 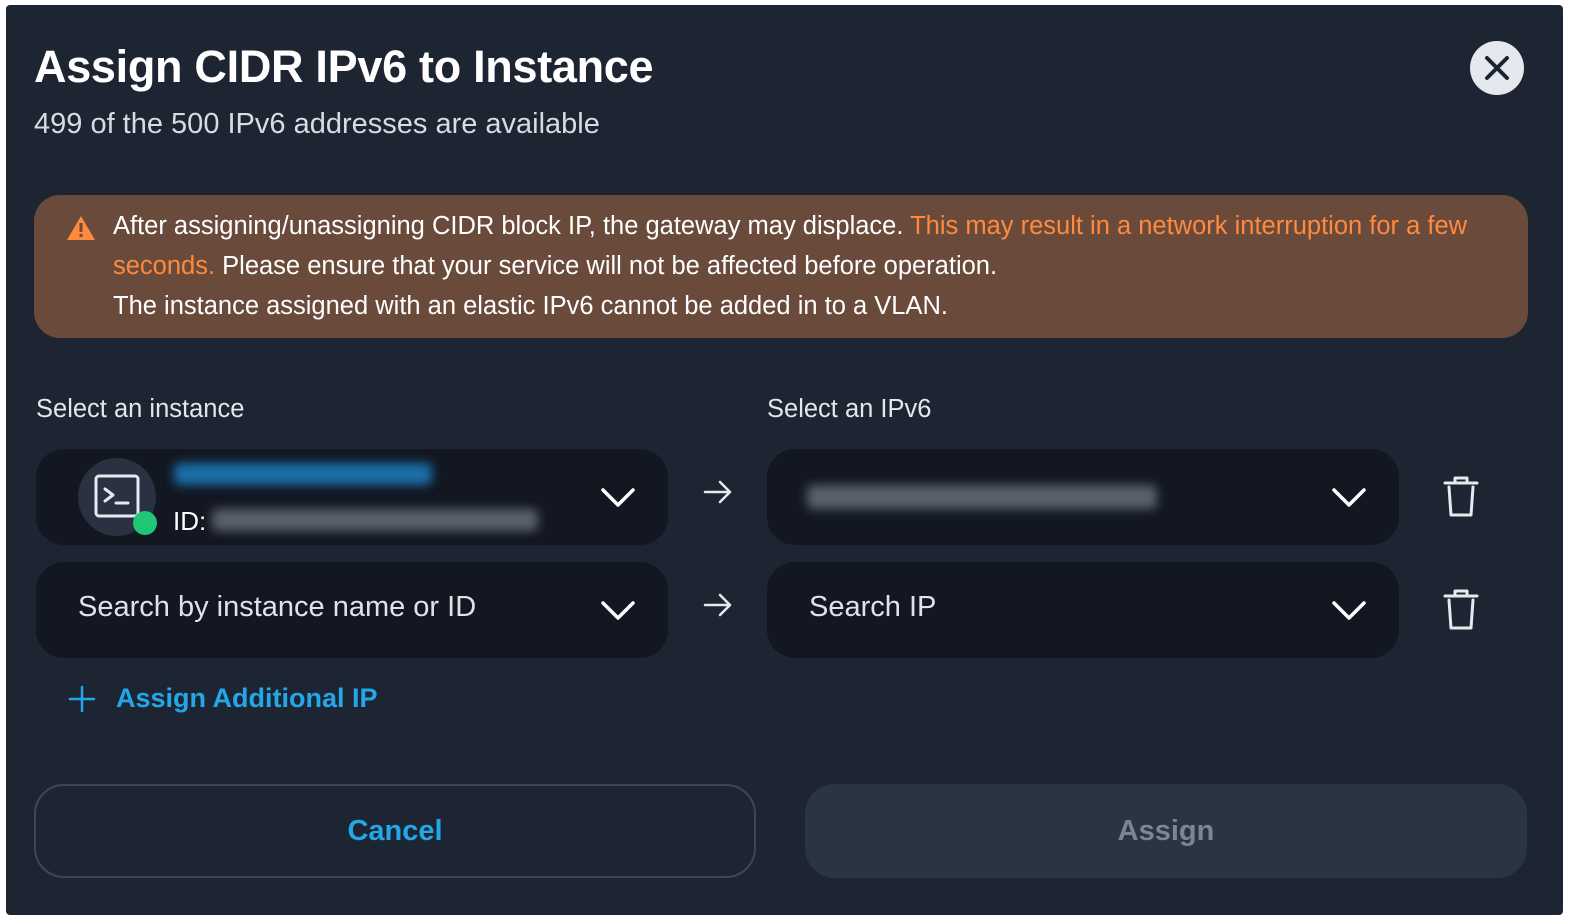 I want to click on instance-search-placeholder: Search by instance name or ID, so click(x=277, y=607).